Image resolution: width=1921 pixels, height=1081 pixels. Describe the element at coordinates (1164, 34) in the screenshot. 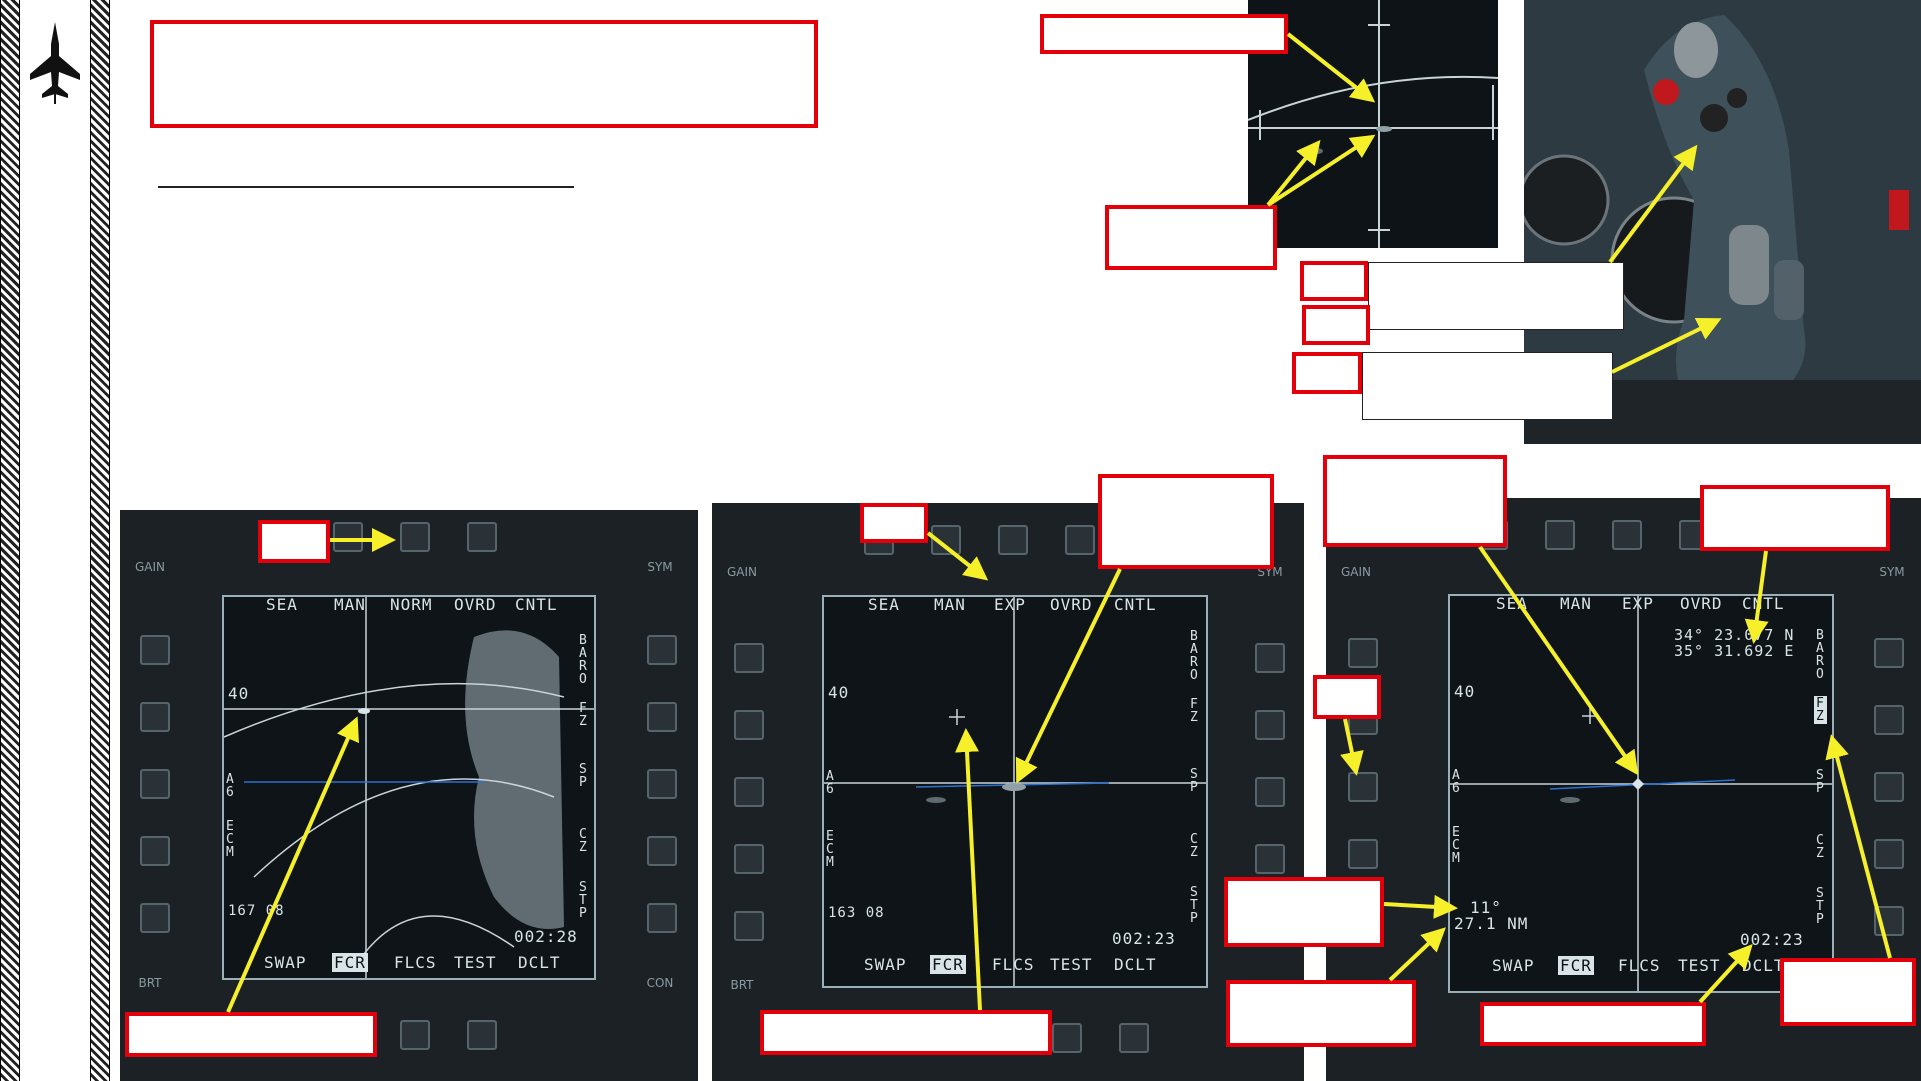

I see `callout-radar-top` at that location.